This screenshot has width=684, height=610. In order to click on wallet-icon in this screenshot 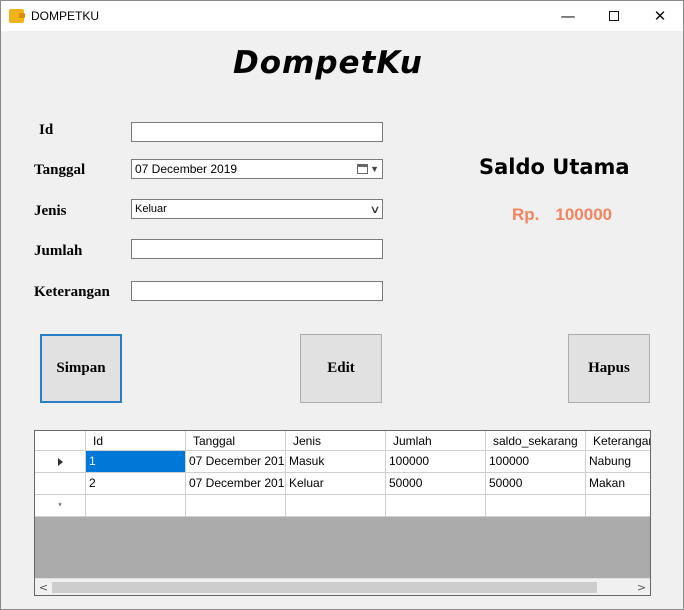, I will do `click(17, 16)`.